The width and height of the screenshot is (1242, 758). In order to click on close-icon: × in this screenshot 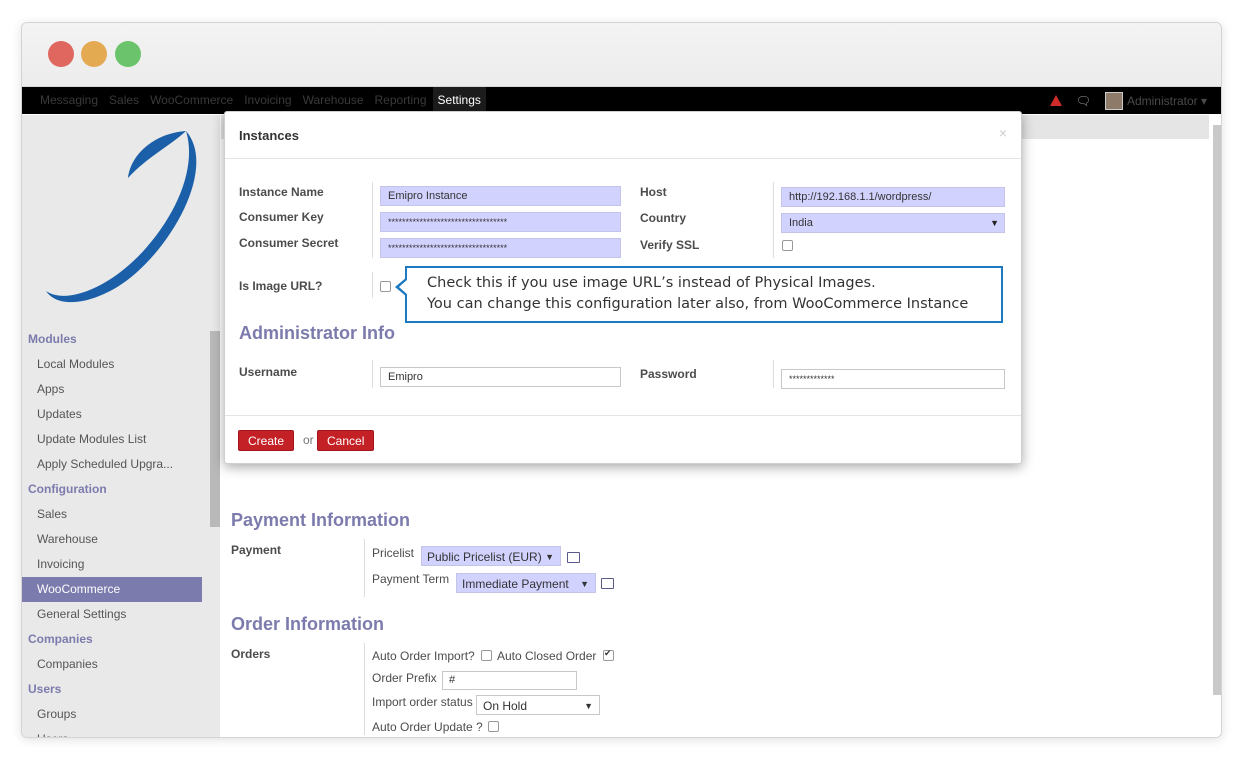, I will do `click(1003, 133)`.